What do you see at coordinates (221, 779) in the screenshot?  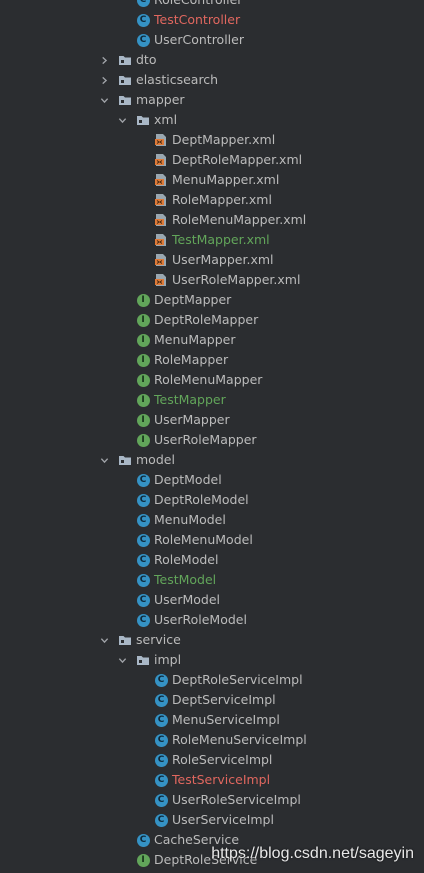 I see `tree-item-label: TestServiceImpl` at bounding box center [221, 779].